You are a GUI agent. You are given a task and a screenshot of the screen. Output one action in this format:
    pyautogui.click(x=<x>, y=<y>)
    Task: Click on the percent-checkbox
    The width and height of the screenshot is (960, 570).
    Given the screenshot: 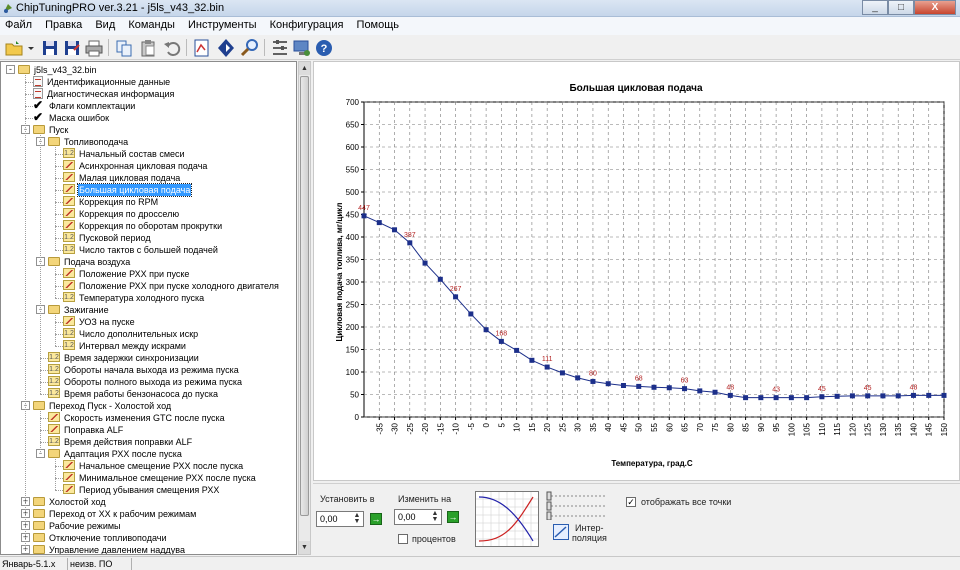 What is the action you would take?
    pyautogui.click(x=403, y=539)
    